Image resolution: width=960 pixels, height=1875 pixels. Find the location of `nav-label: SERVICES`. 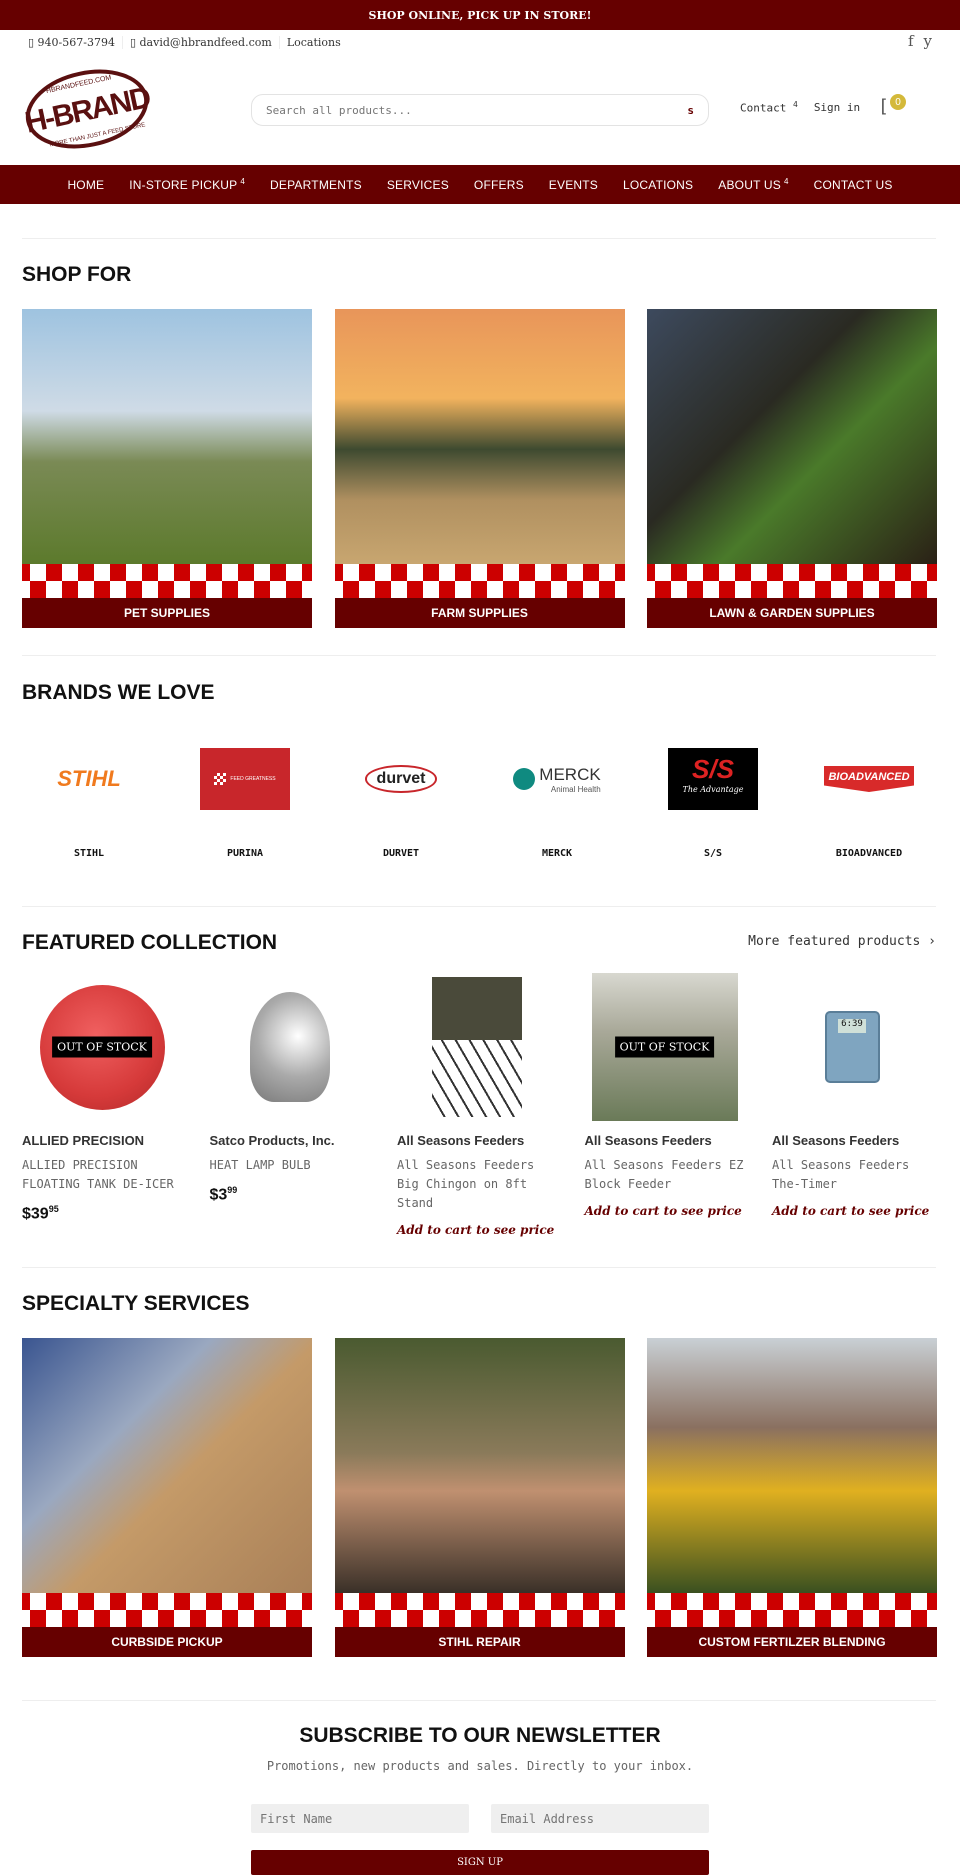

nav-label: SERVICES is located at coordinates (417, 184).